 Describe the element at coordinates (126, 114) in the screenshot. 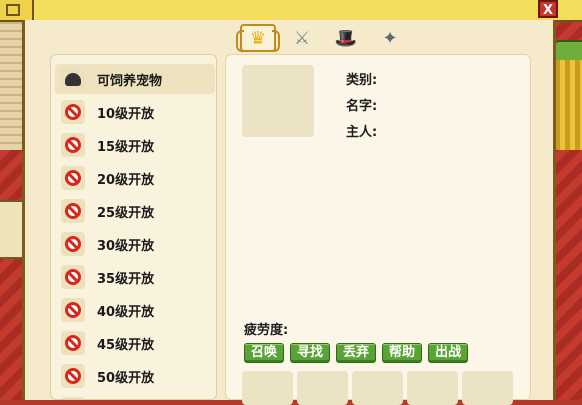

I see `list-item-label: 10级开放` at that location.